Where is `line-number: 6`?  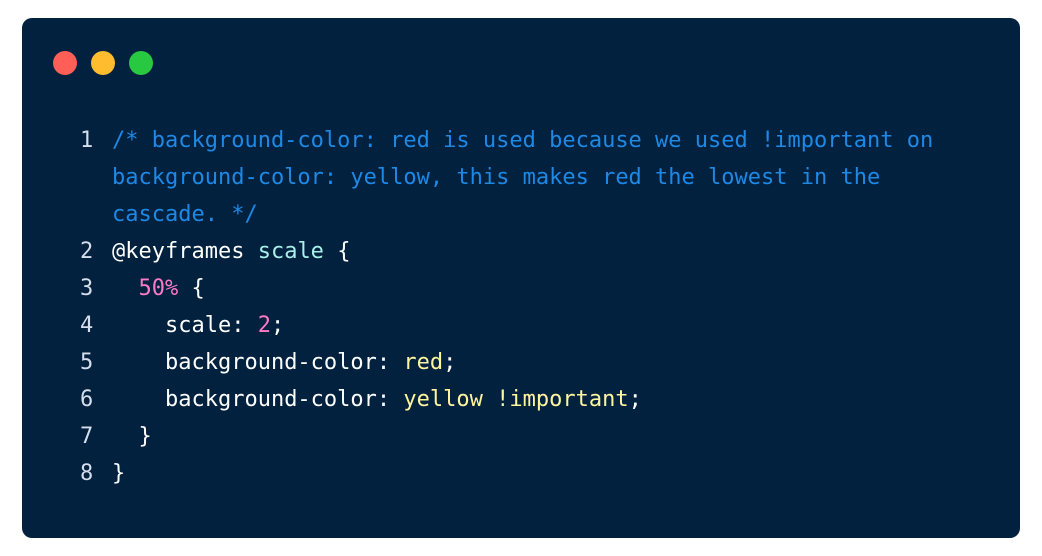
line-number: 6 is located at coordinates (87, 399).